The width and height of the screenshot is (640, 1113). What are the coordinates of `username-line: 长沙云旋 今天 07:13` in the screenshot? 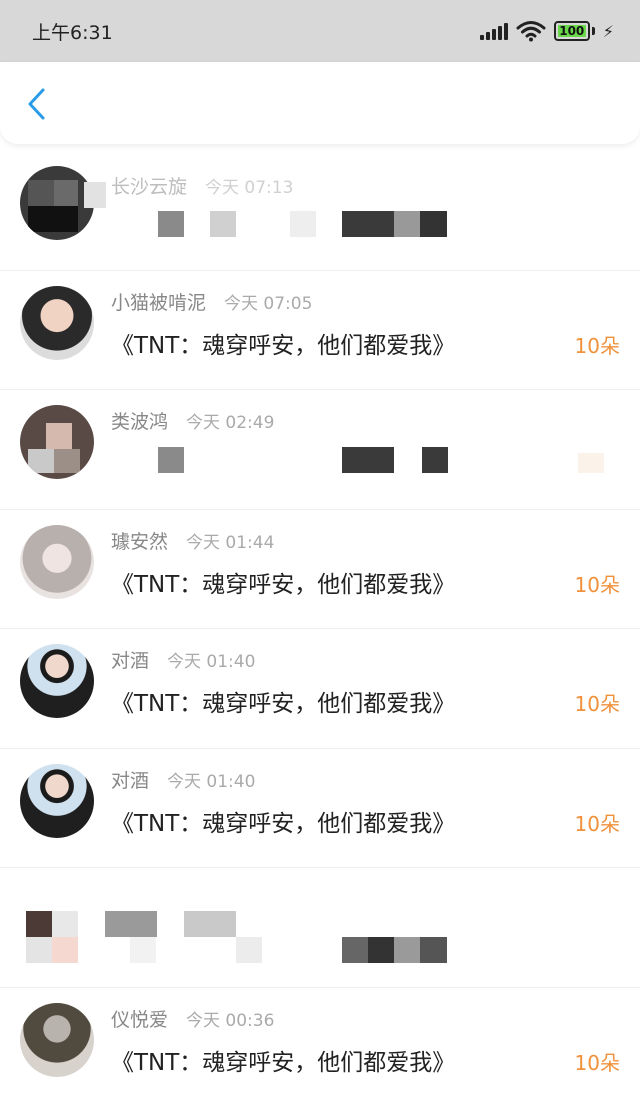 It's located at (202, 185).